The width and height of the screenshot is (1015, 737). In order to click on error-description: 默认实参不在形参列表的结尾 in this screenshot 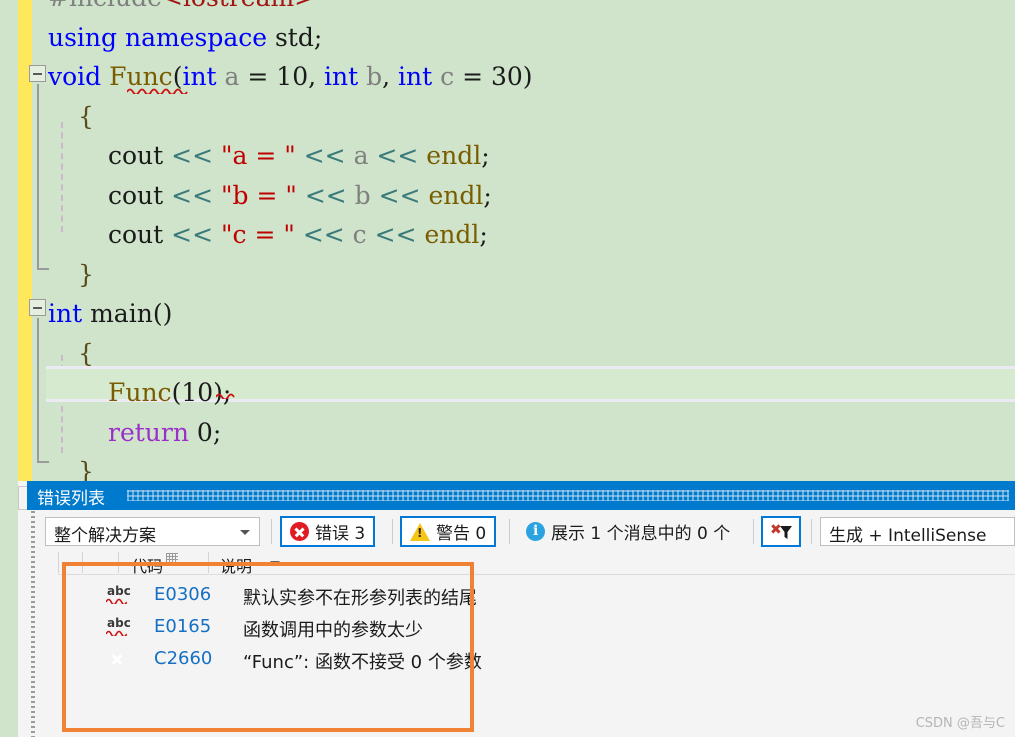, I will do `click(360, 598)`.